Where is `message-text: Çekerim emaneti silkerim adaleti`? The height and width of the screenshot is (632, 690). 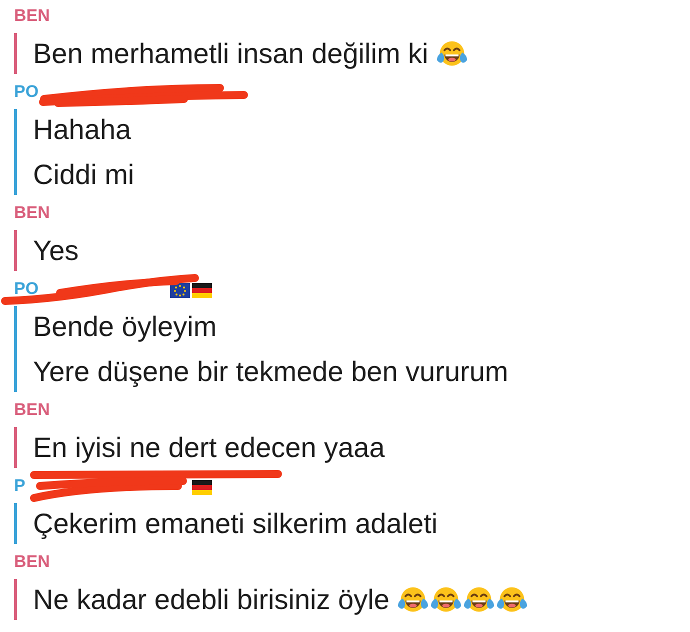
message-text: Çekerim emaneti silkerim adaleti is located at coordinates (235, 524).